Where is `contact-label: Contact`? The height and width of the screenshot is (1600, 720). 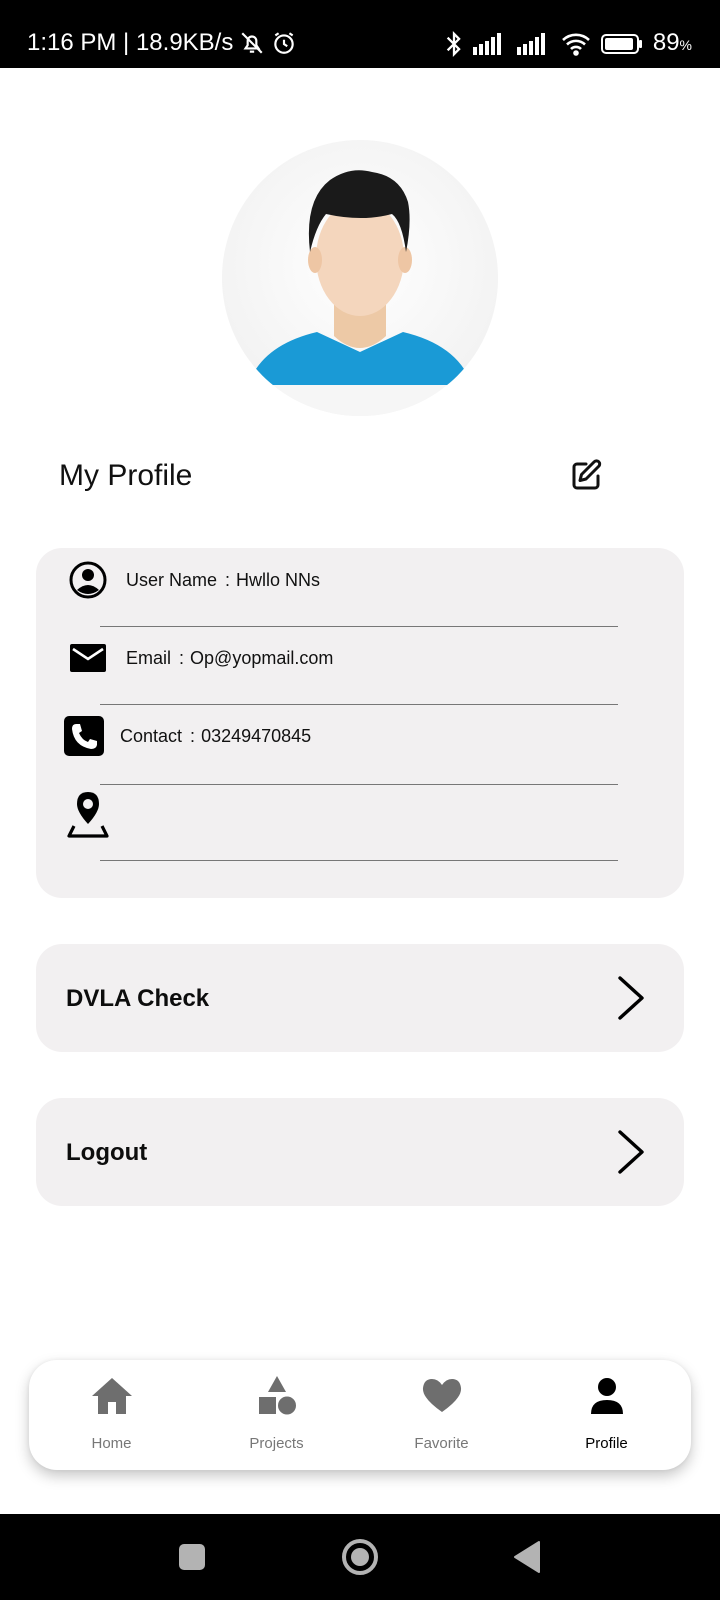
contact-label: Contact is located at coordinates (151, 736).